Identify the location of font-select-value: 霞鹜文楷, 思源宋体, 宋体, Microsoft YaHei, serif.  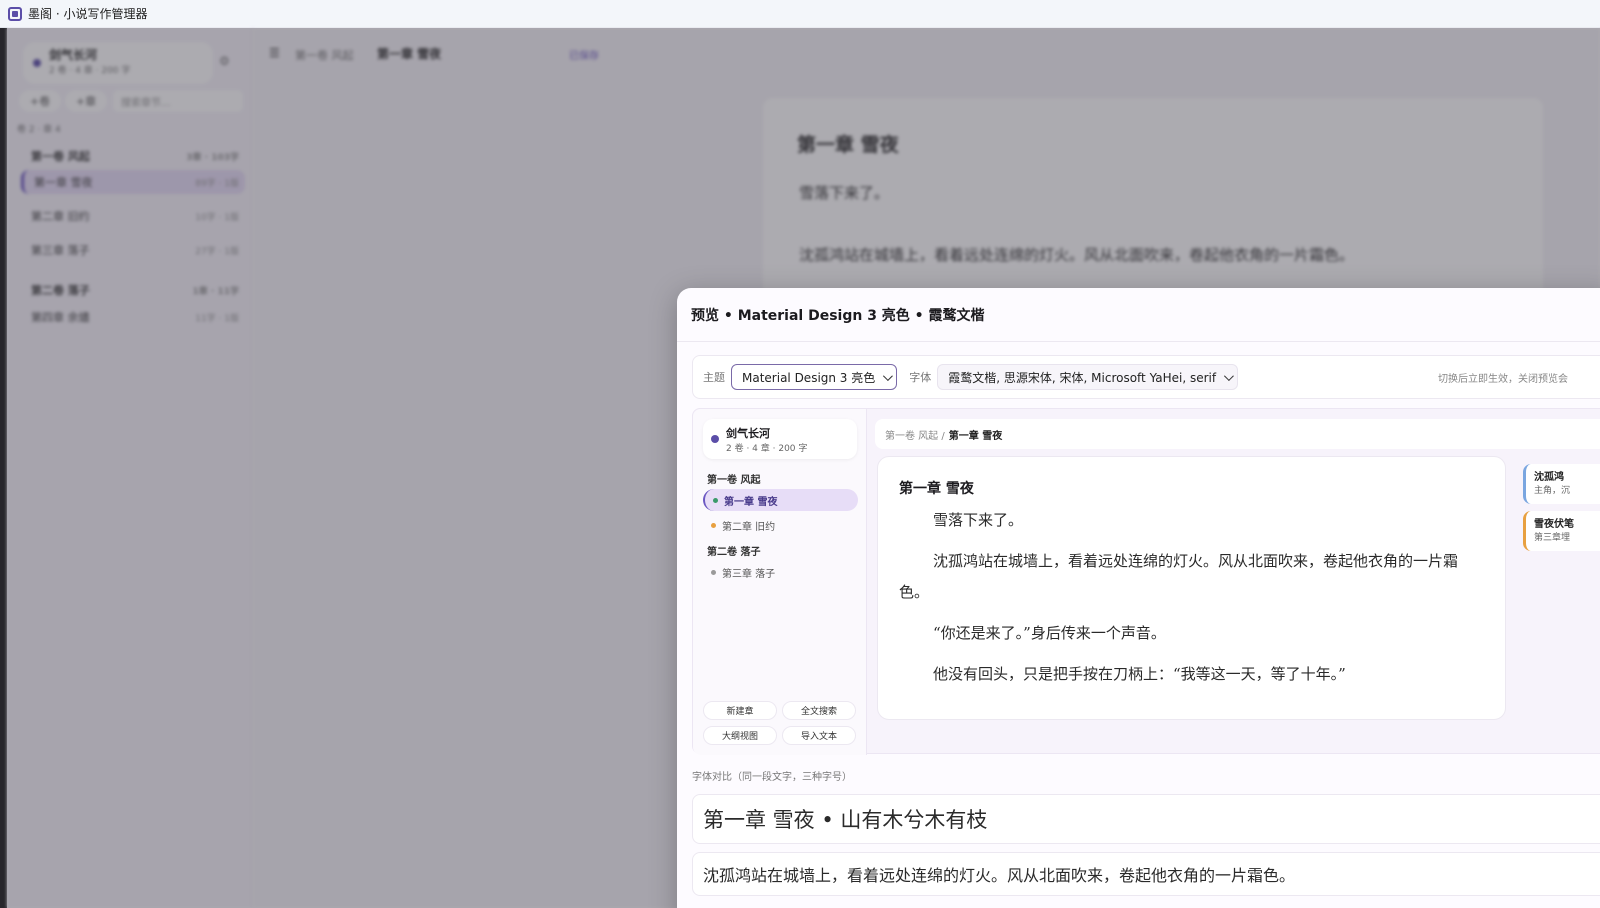
(1082, 377).